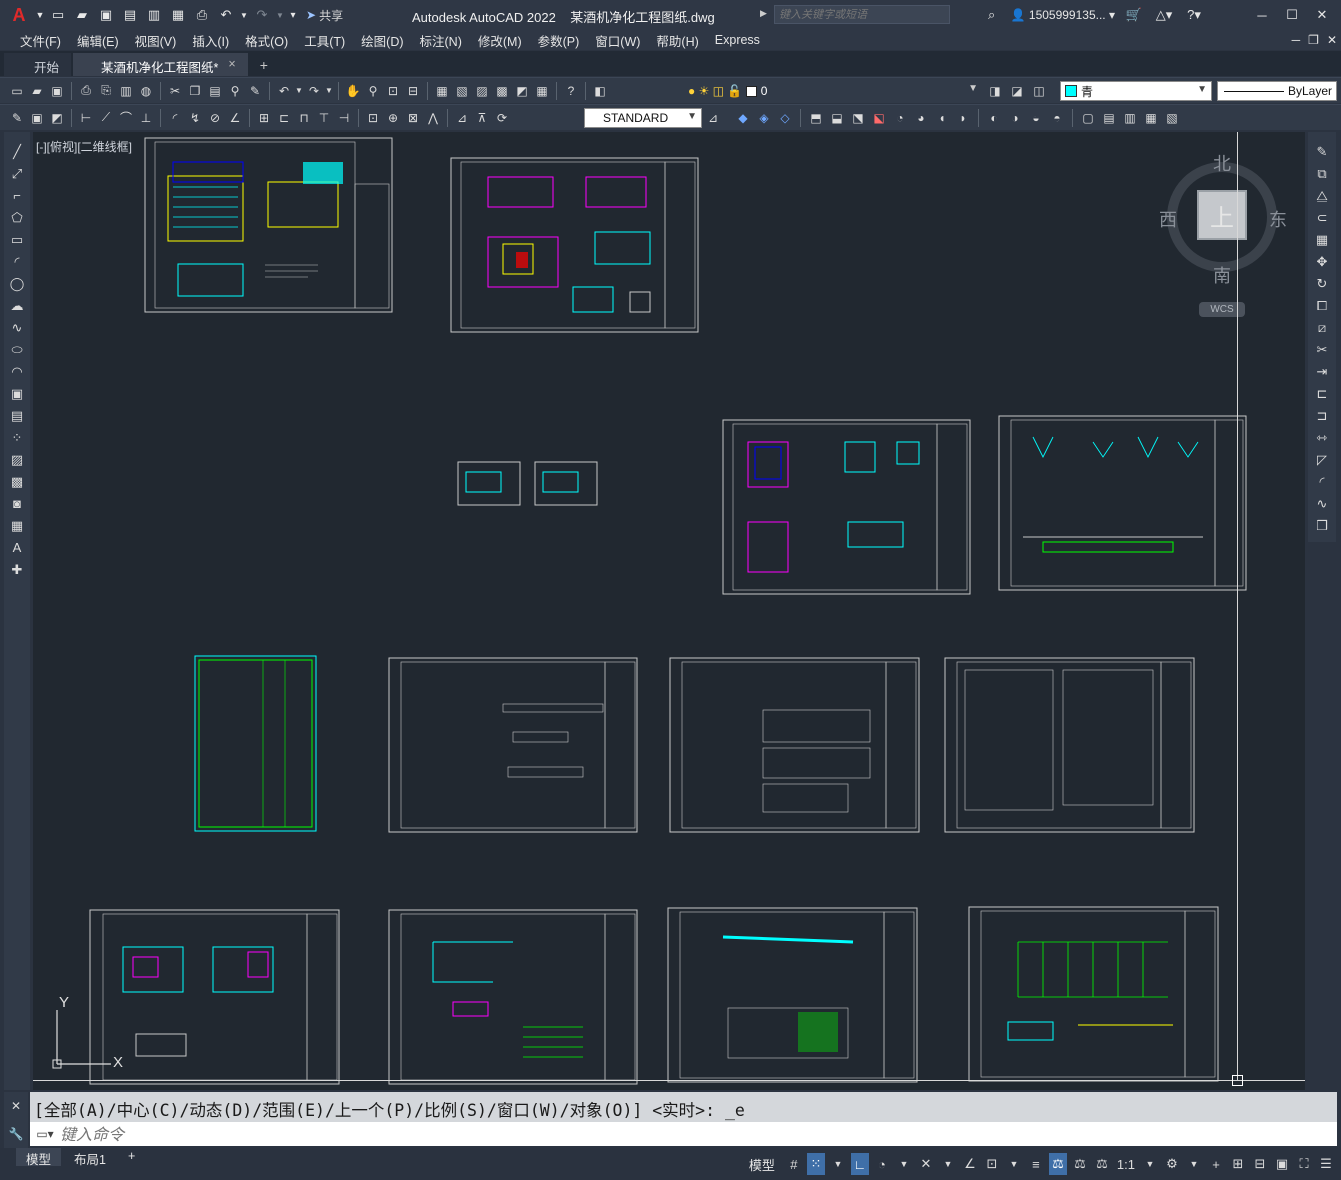 This screenshot has height=1180, width=1341. Describe the element at coordinates (921, 118) in the screenshot. I see `taper-faces-icon: ◕` at that location.